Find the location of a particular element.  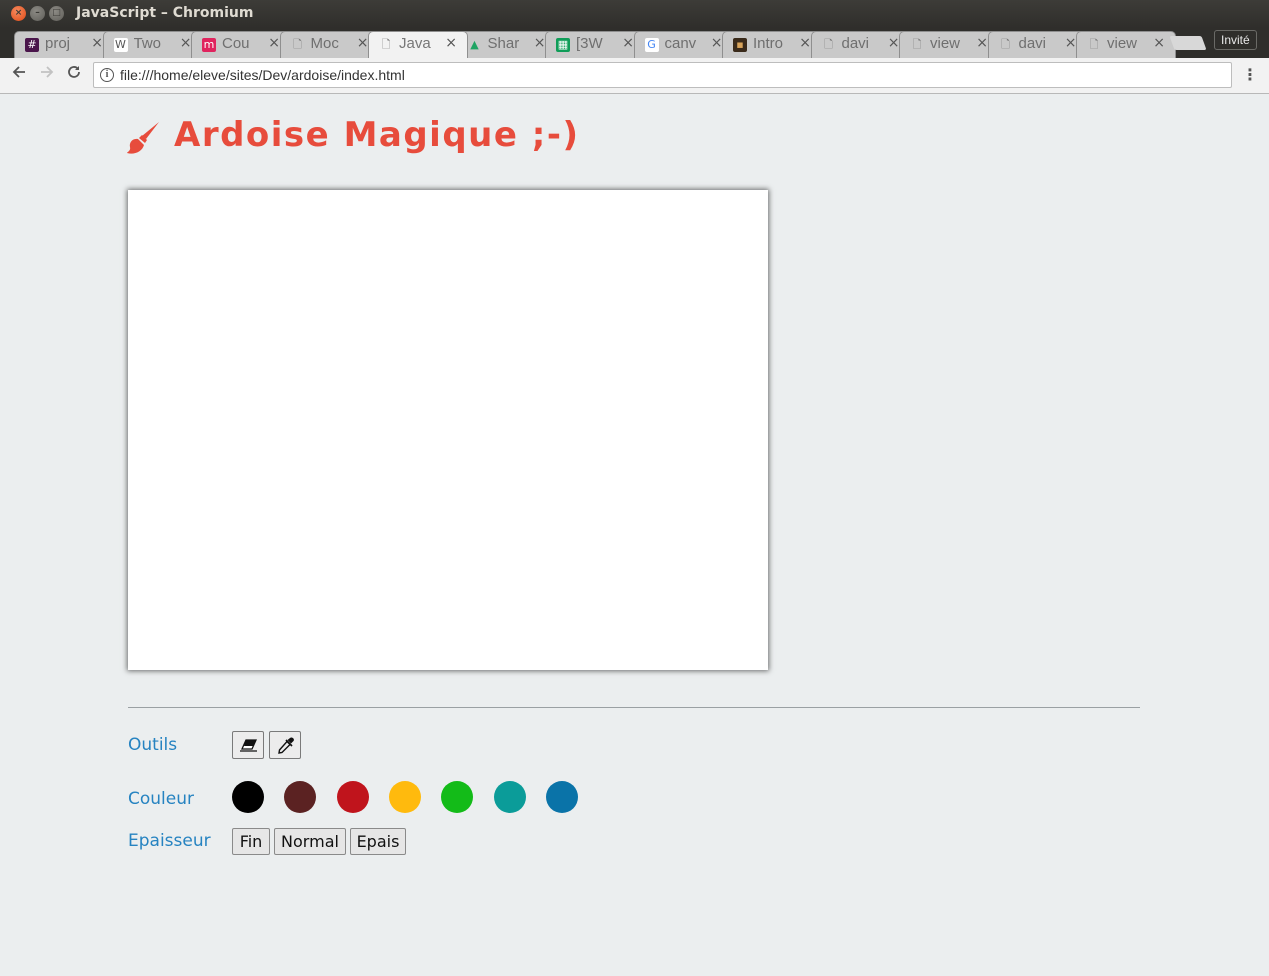

eraser-button is located at coordinates (248, 745).